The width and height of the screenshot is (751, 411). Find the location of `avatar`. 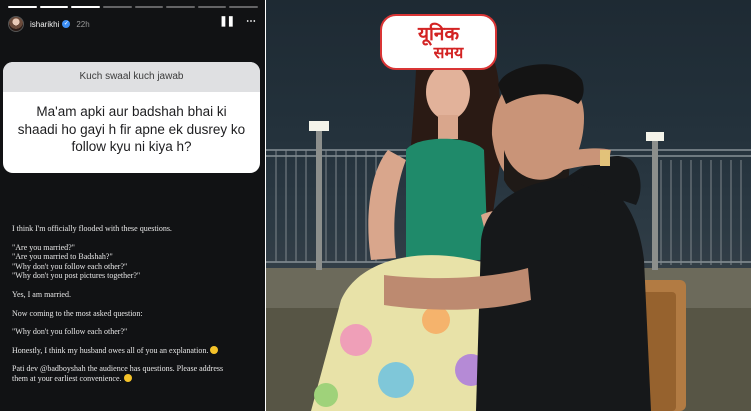

avatar is located at coordinates (16, 24).